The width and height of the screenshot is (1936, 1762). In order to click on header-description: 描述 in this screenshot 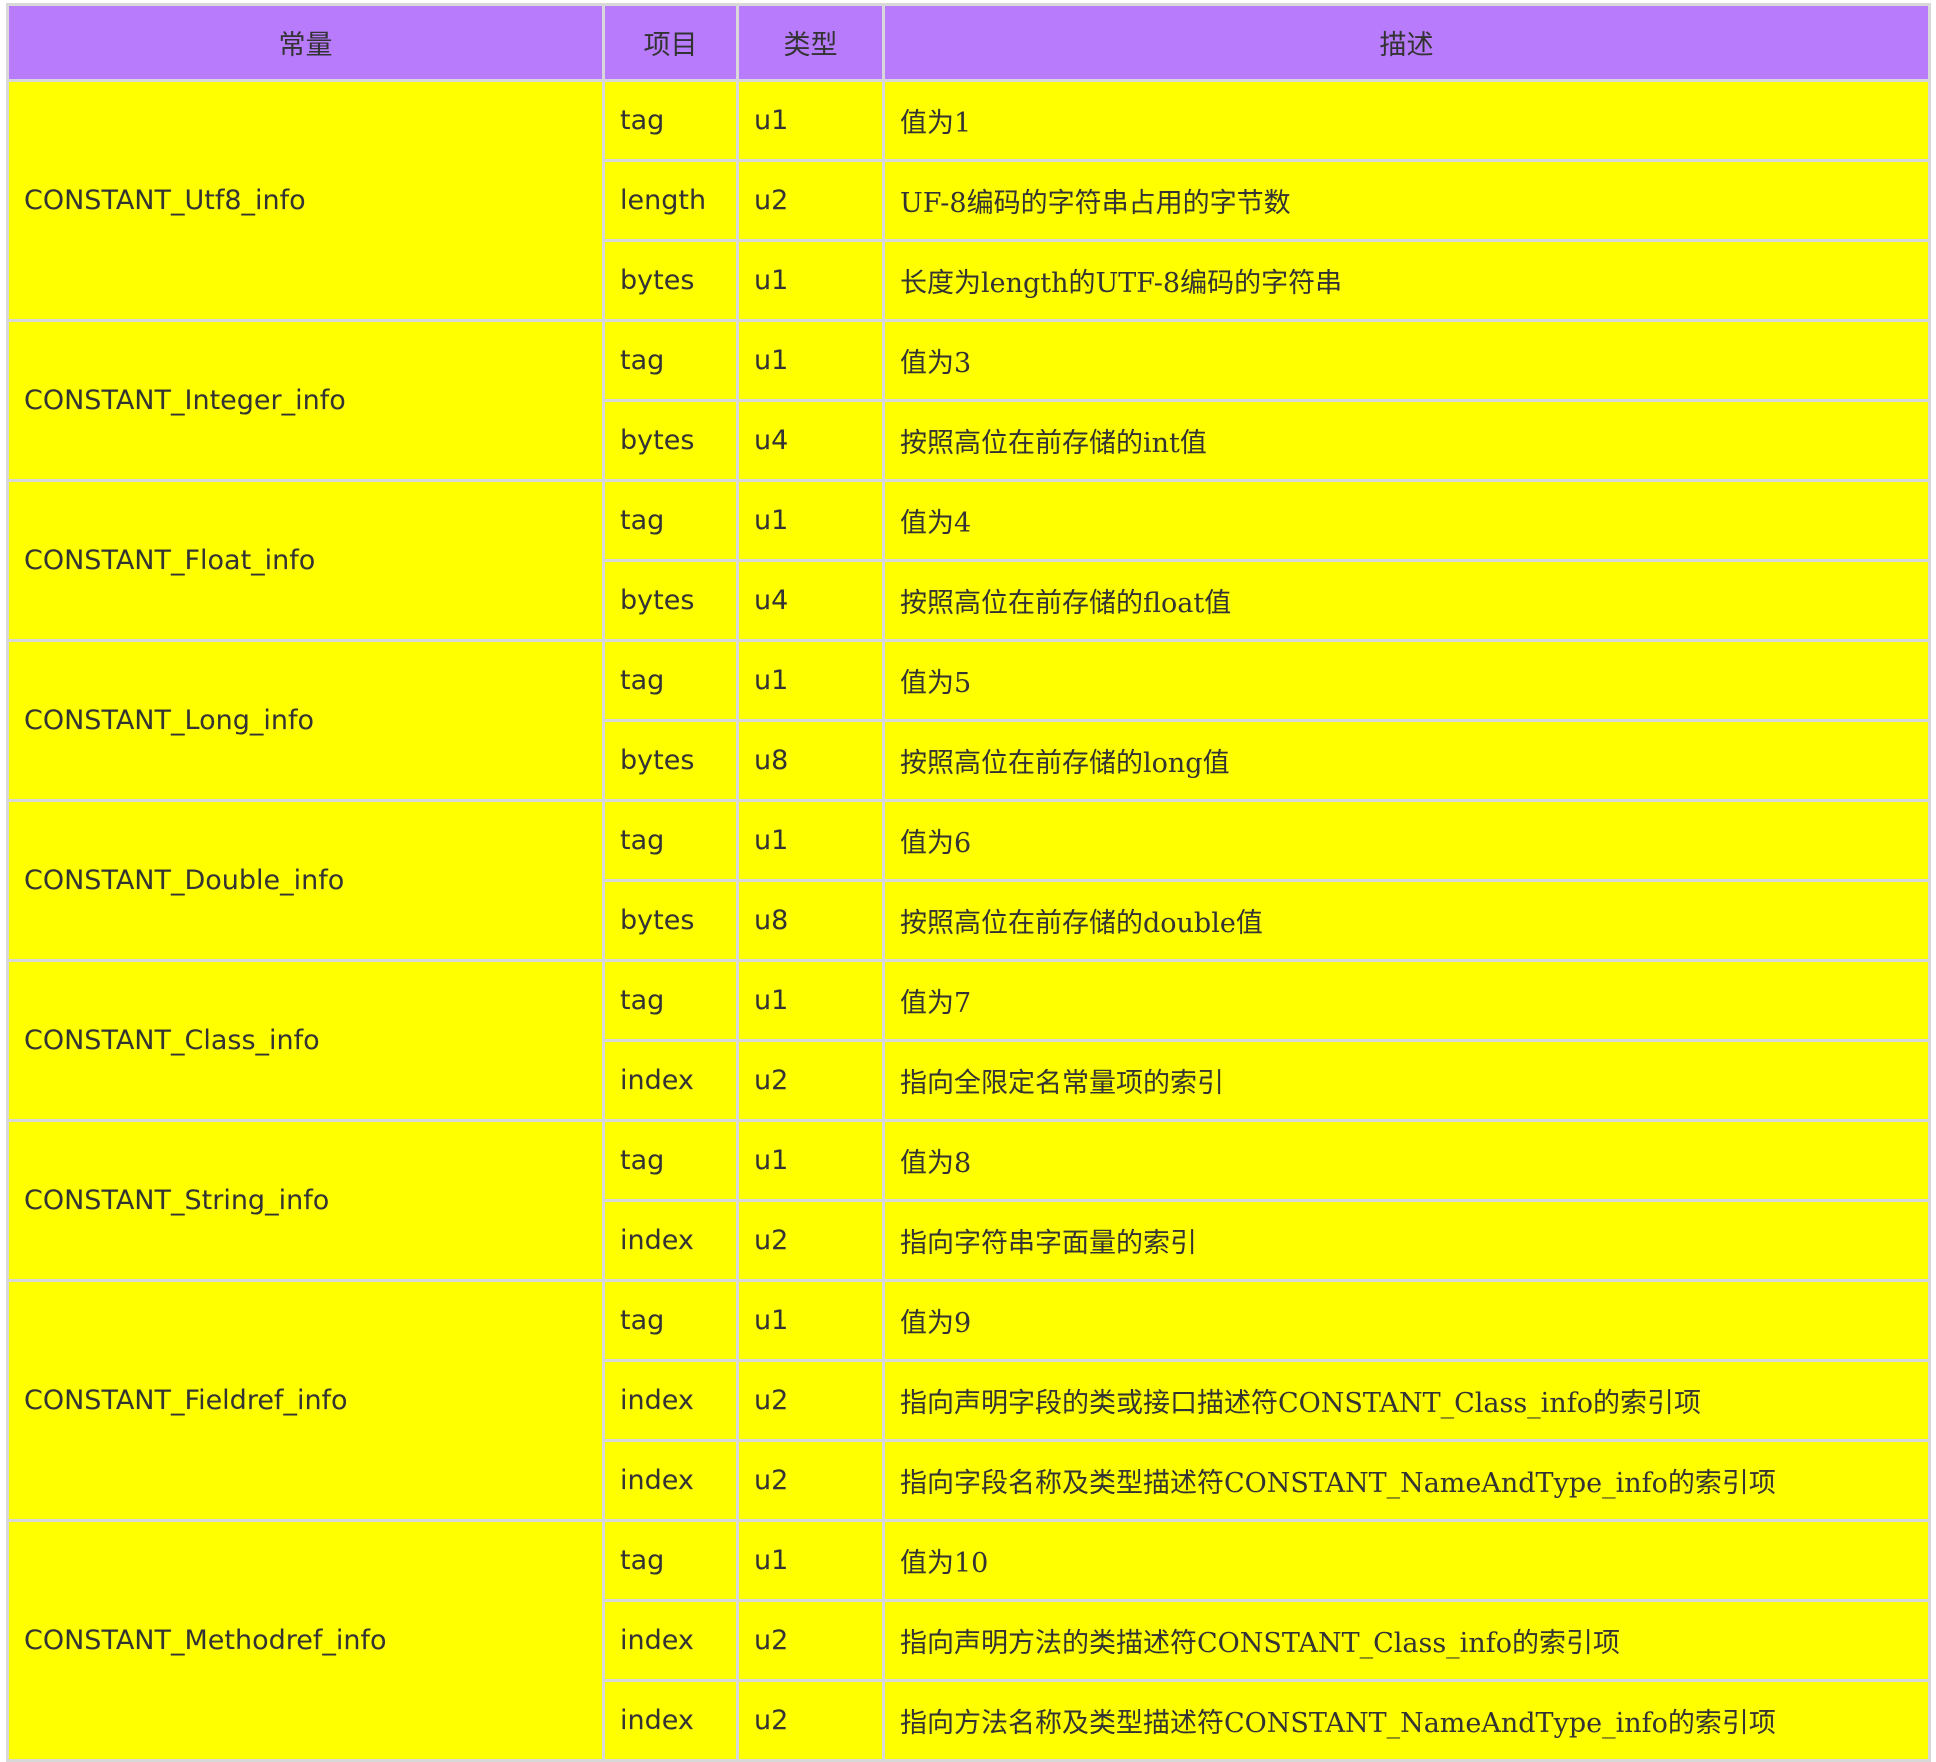, I will do `click(1406, 42)`.